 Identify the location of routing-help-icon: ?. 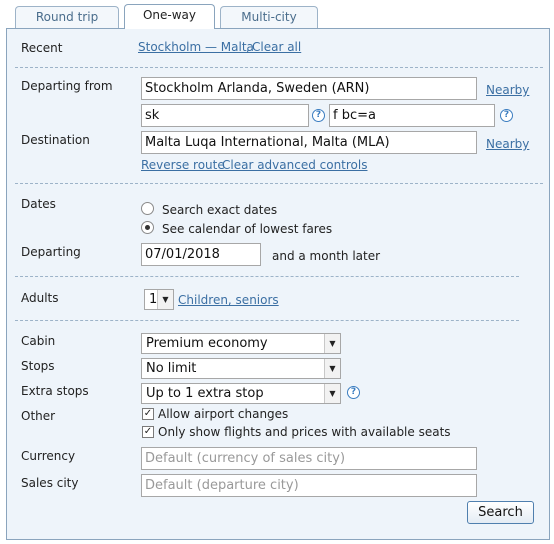
(318, 115).